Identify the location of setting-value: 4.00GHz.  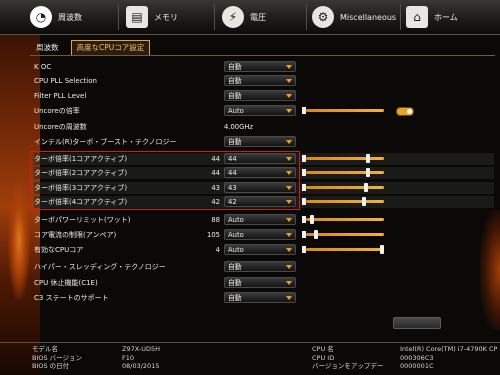
(239, 127).